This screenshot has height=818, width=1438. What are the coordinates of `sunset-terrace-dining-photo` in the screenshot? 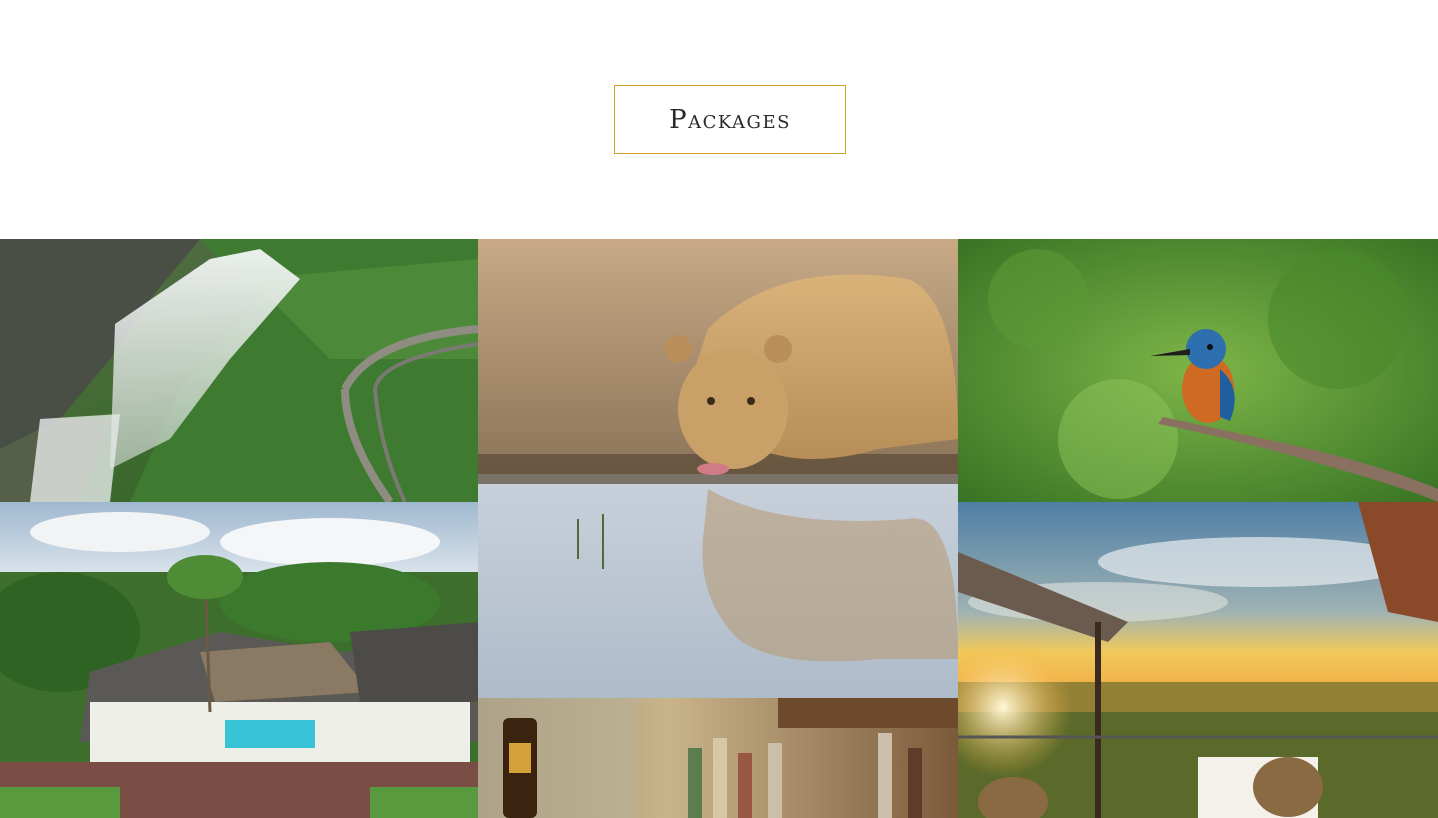 It's located at (1198, 660).